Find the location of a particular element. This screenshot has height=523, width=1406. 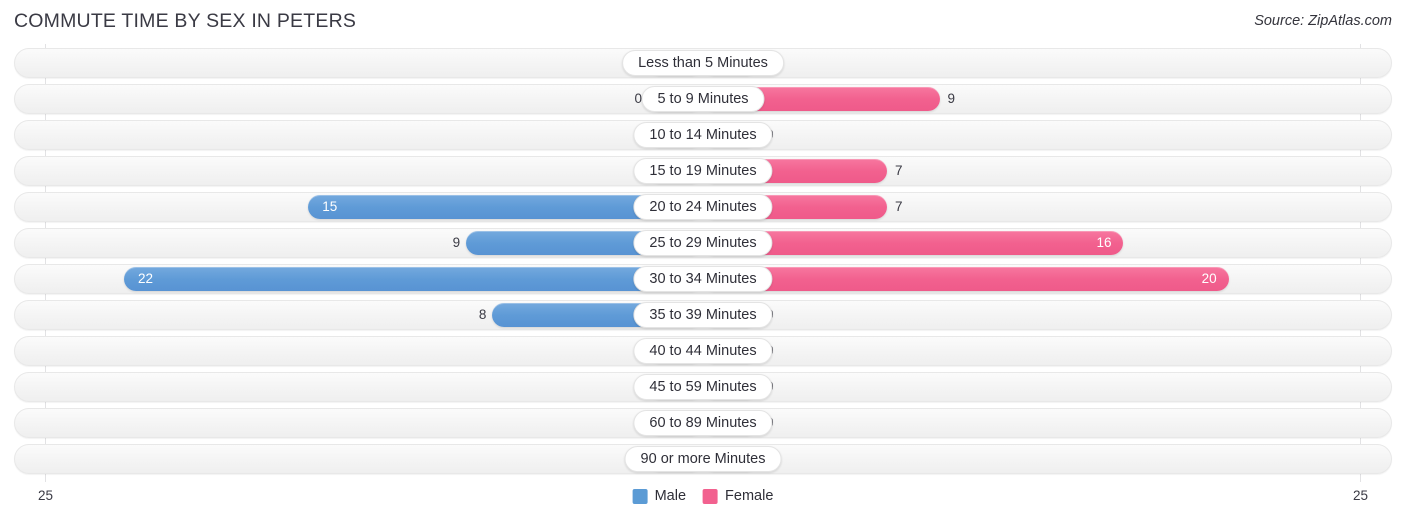

category-label: Less than 5 Minutes is located at coordinates (703, 63).